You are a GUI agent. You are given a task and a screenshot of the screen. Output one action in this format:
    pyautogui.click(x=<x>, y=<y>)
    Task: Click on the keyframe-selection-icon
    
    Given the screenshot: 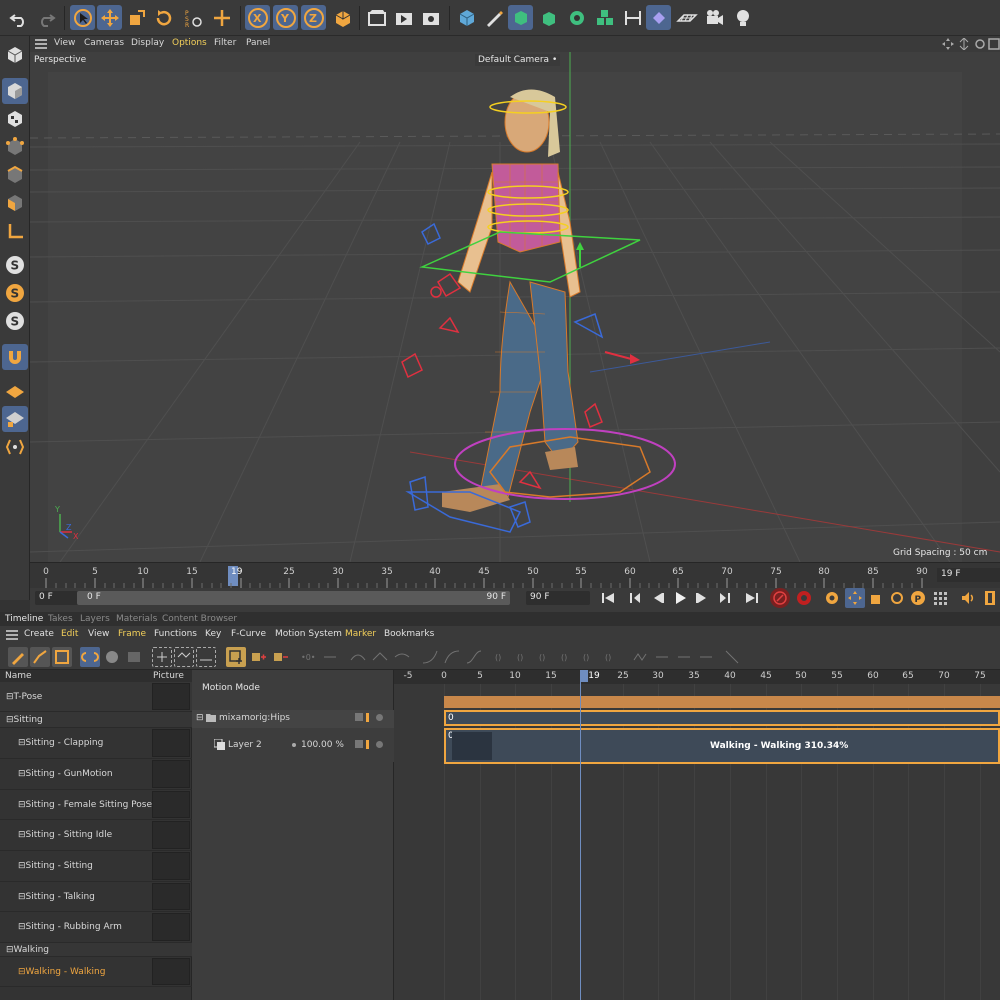 What is the action you would take?
    pyautogui.click(x=832, y=598)
    